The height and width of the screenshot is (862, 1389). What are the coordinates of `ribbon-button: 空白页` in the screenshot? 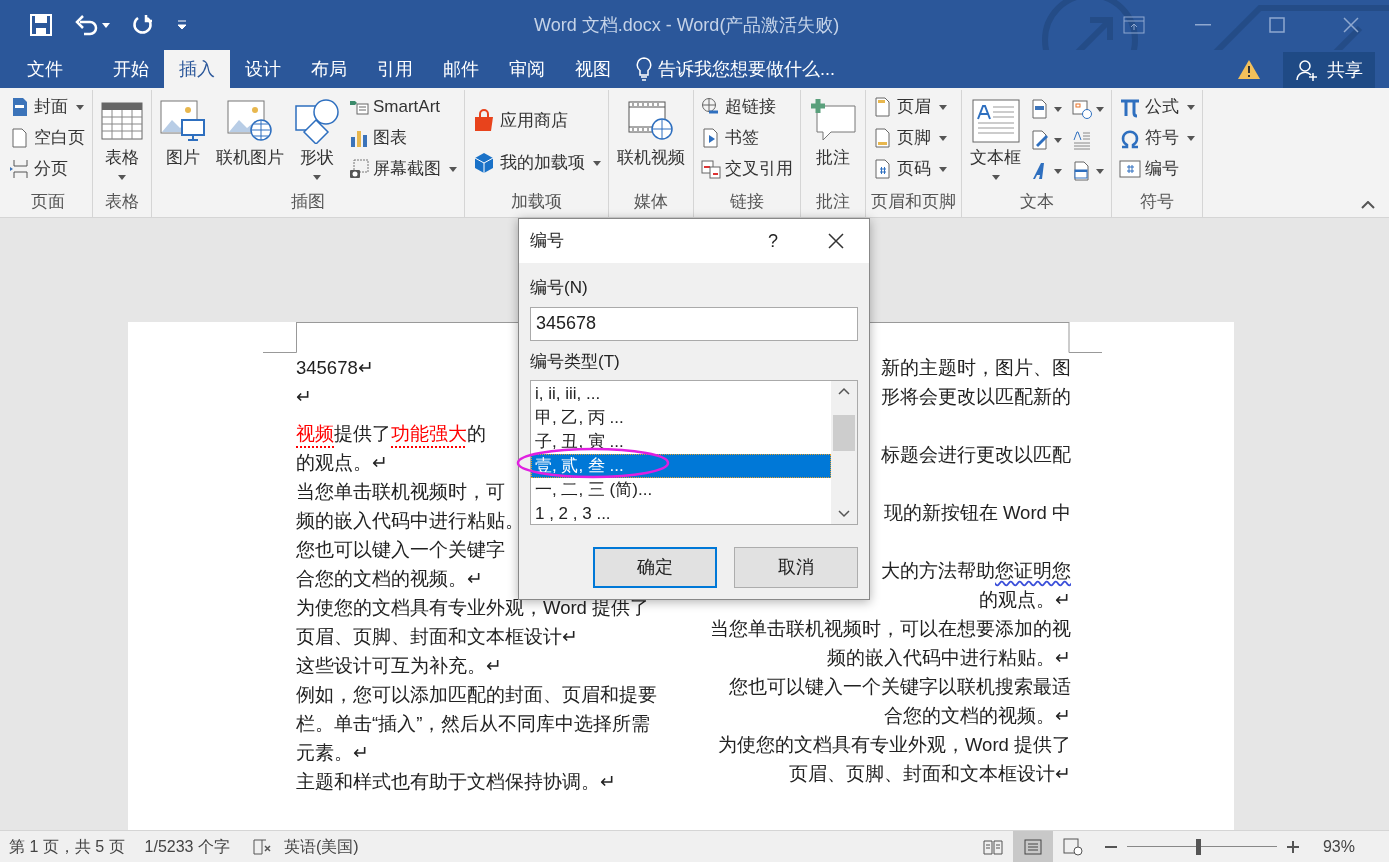 It's located at (47, 138).